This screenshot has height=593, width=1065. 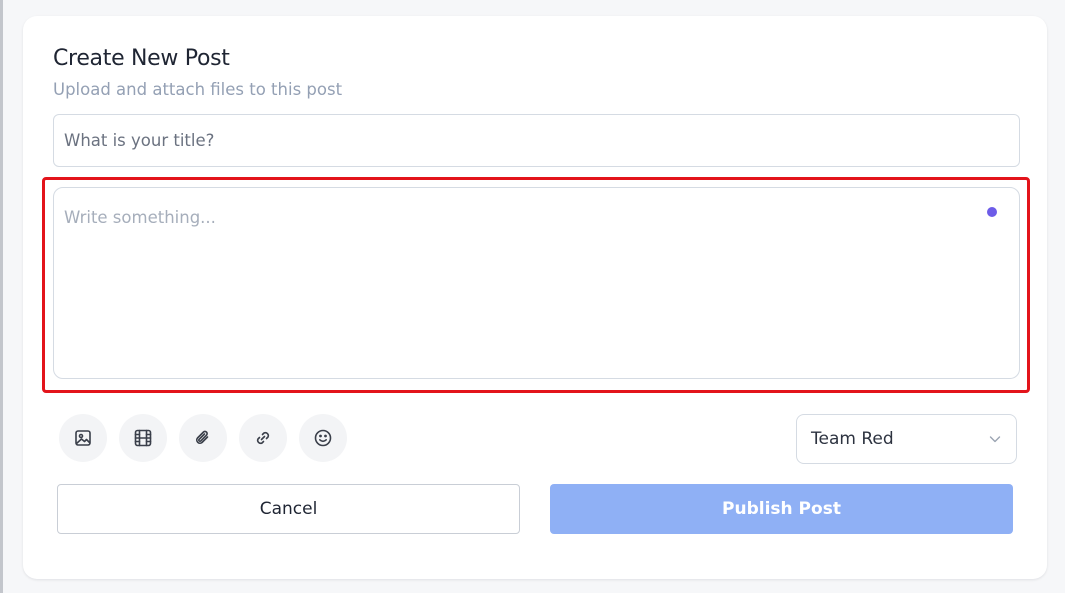 I want to click on page-subtitle: Upload and attach files to this post, so click(x=198, y=89).